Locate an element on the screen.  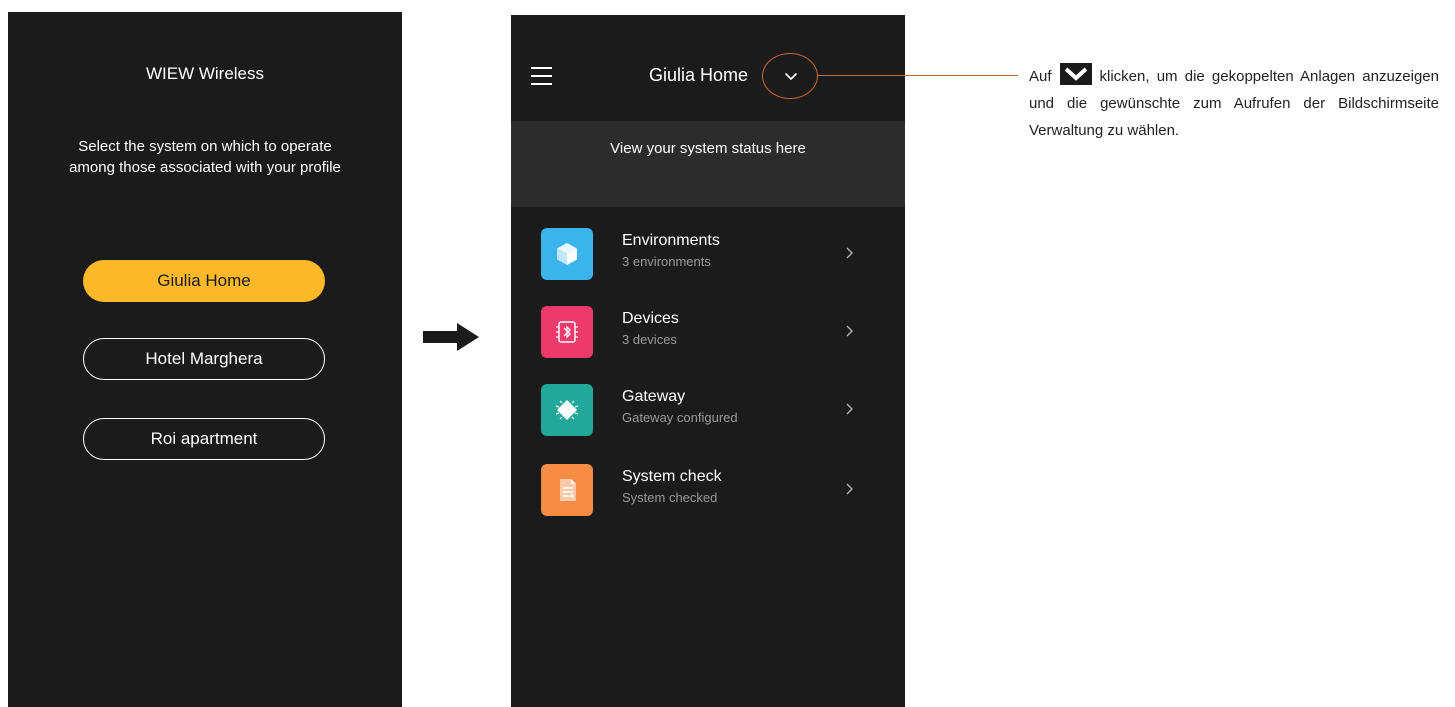
system-button-roi-apartment: Roi apartment is located at coordinates (204, 439).